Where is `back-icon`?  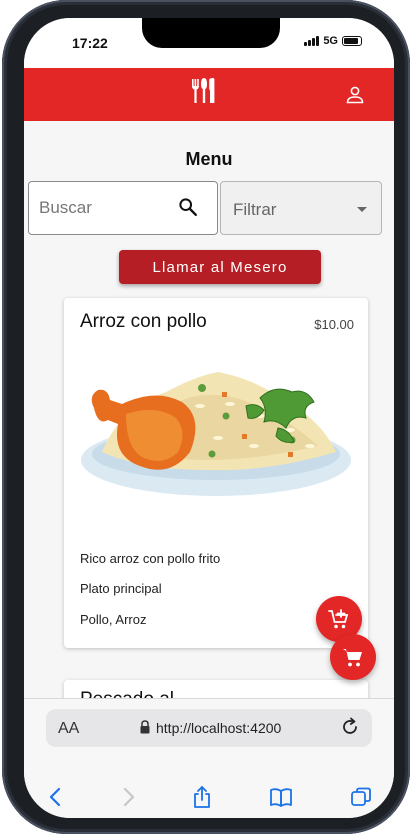 back-icon is located at coordinates (56, 797).